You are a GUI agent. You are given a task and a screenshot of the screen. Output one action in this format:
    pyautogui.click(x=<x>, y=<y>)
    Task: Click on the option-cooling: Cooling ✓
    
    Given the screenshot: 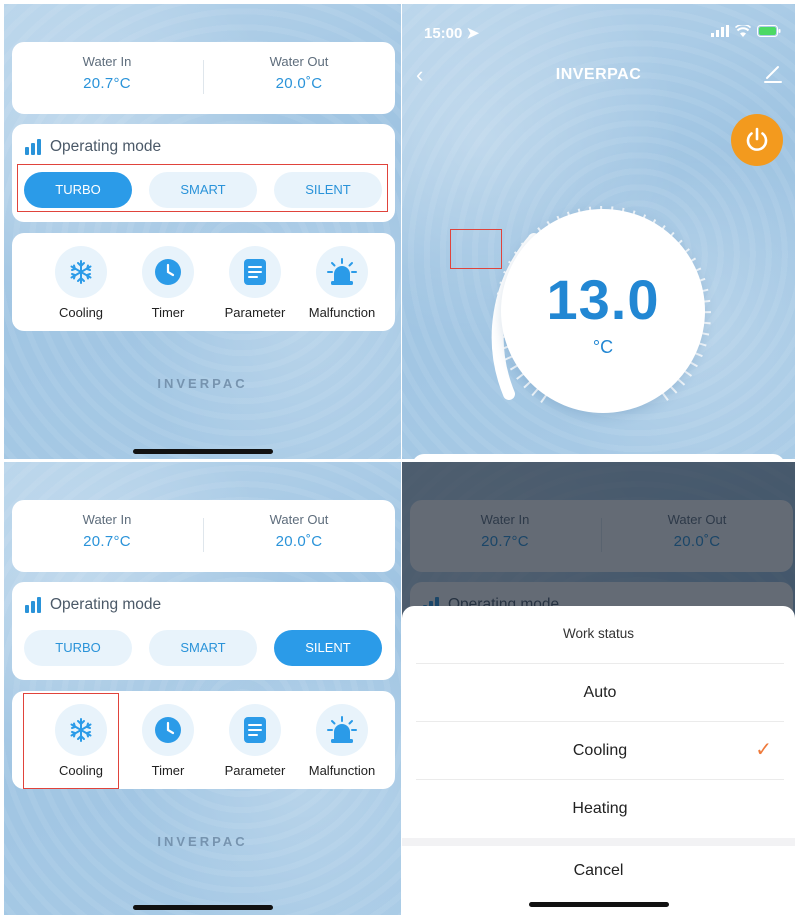 What is the action you would take?
    pyautogui.click(x=600, y=749)
    